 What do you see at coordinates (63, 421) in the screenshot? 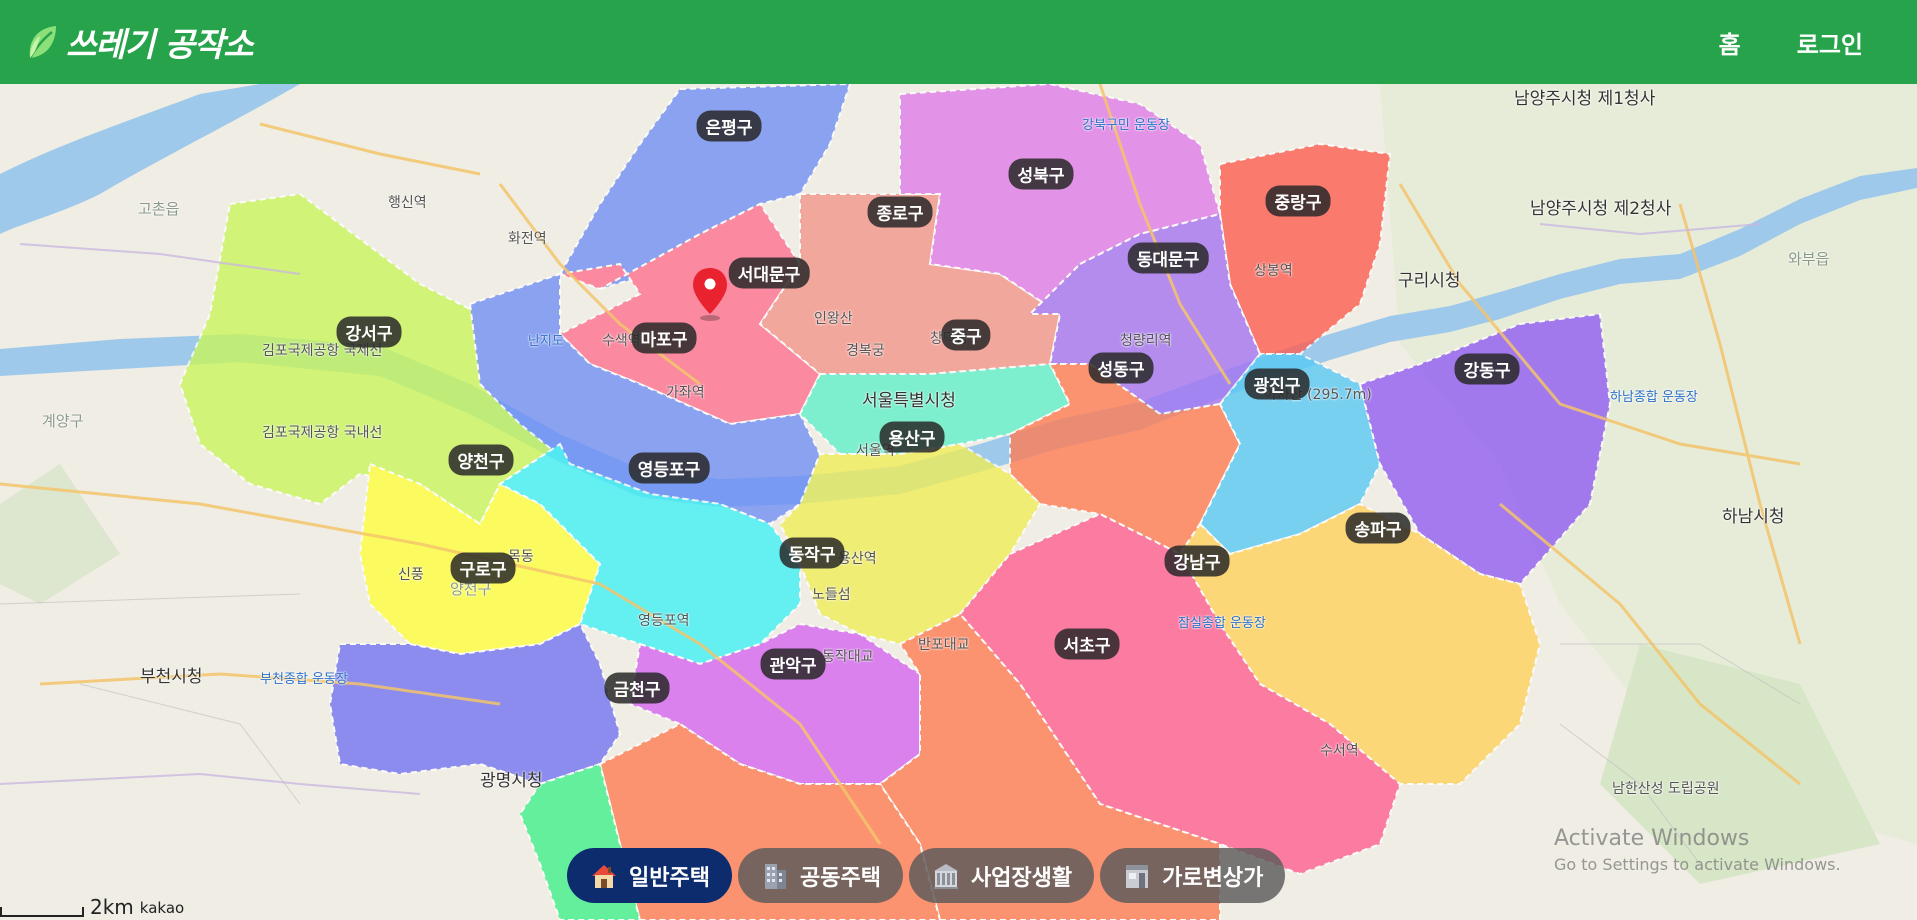
I see `place-gyeyang: 계양구` at bounding box center [63, 421].